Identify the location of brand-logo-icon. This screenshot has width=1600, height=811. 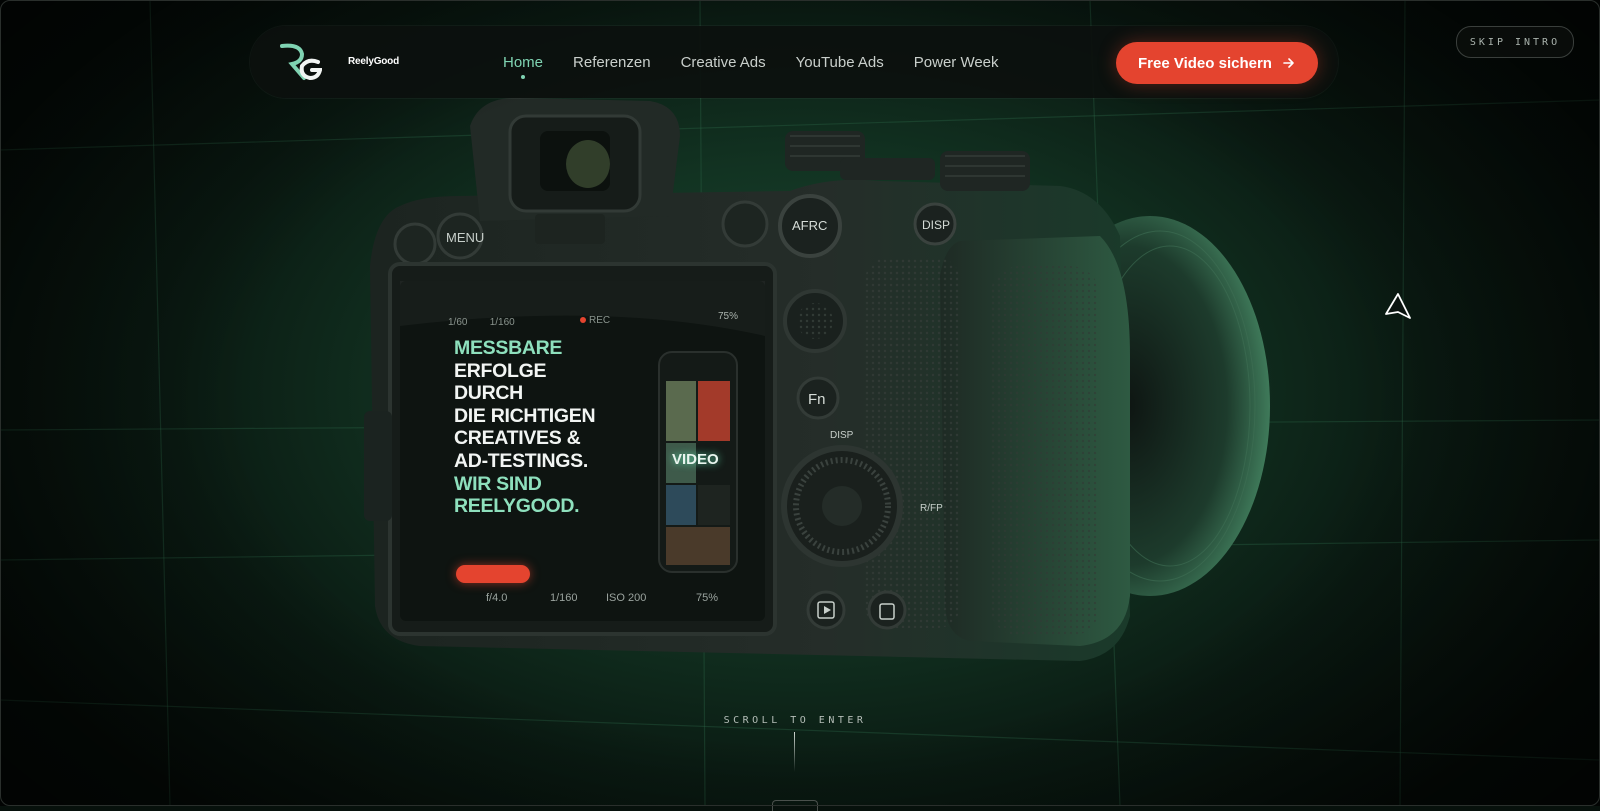
(300, 62).